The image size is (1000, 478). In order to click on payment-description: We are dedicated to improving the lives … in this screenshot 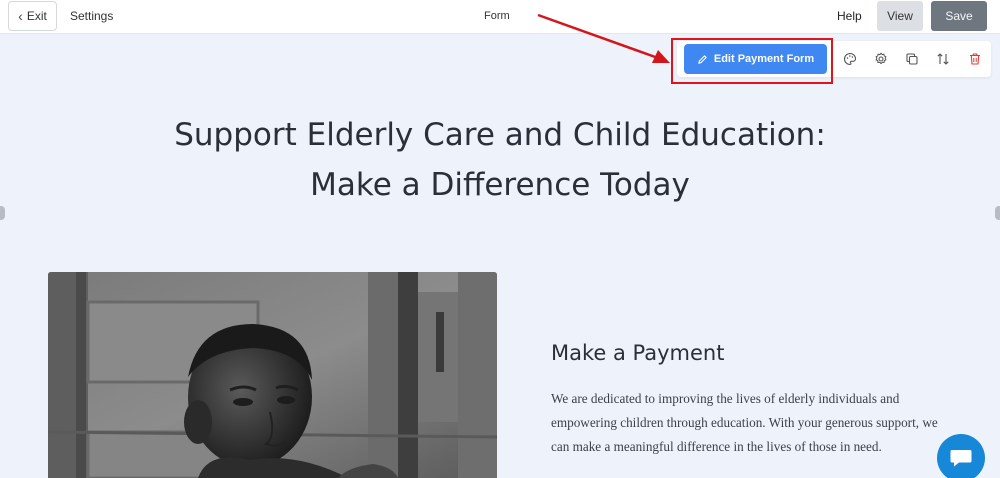, I will do `click(744, 422)`.